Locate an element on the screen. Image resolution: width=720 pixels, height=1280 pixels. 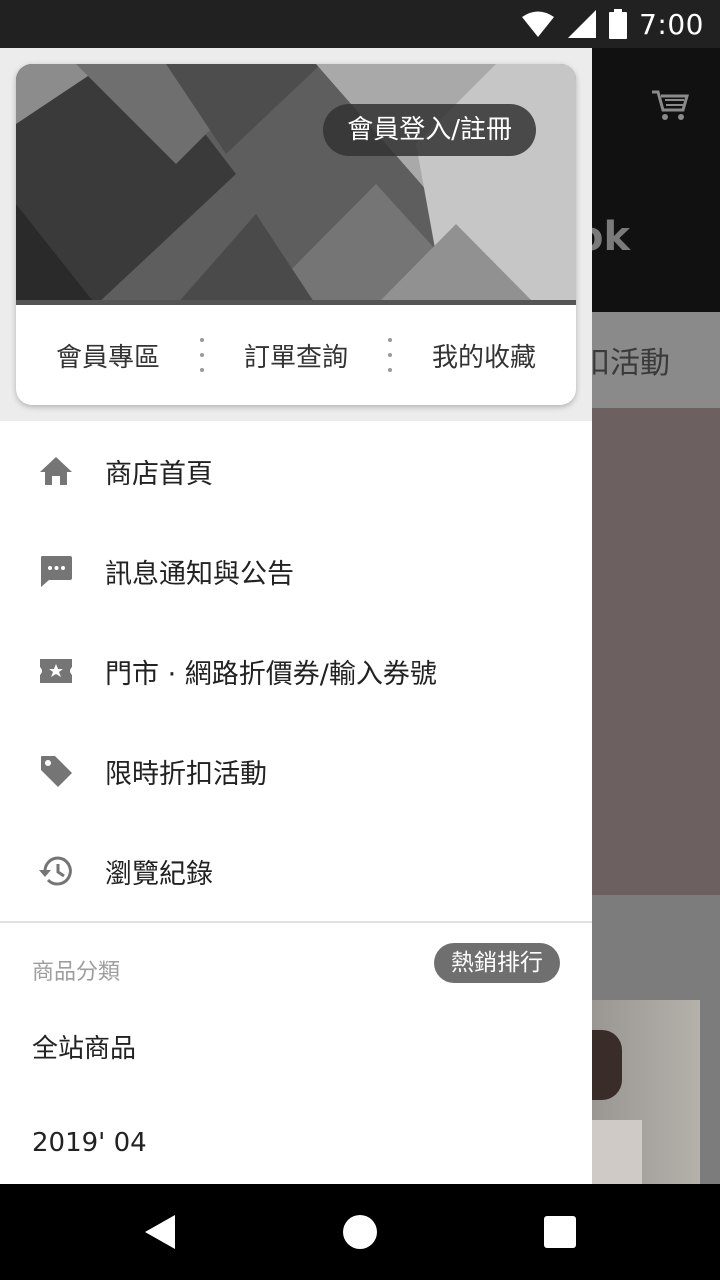
menu-item-label: 門市 · 網路折價券/輸入券號 is located at coordinates (271, 674).